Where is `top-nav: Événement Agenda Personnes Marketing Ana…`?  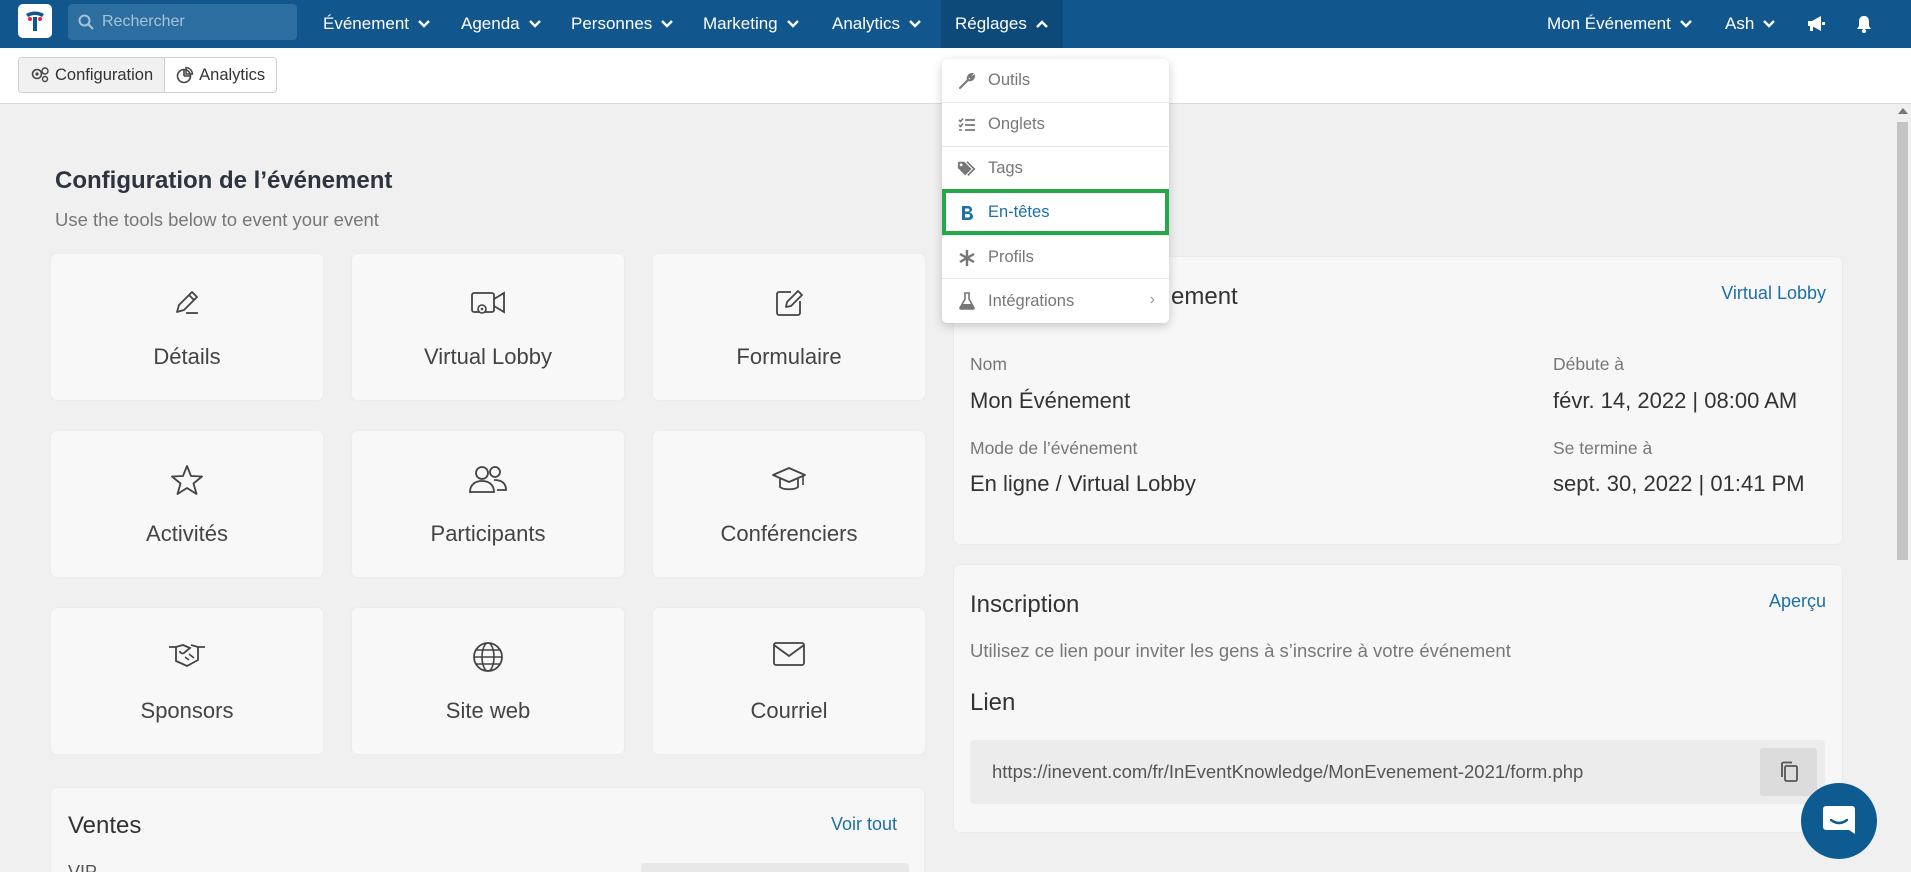 top-nav: Événement Agenda Personnes Marketing Ana… is located at coordinates (955, 24).